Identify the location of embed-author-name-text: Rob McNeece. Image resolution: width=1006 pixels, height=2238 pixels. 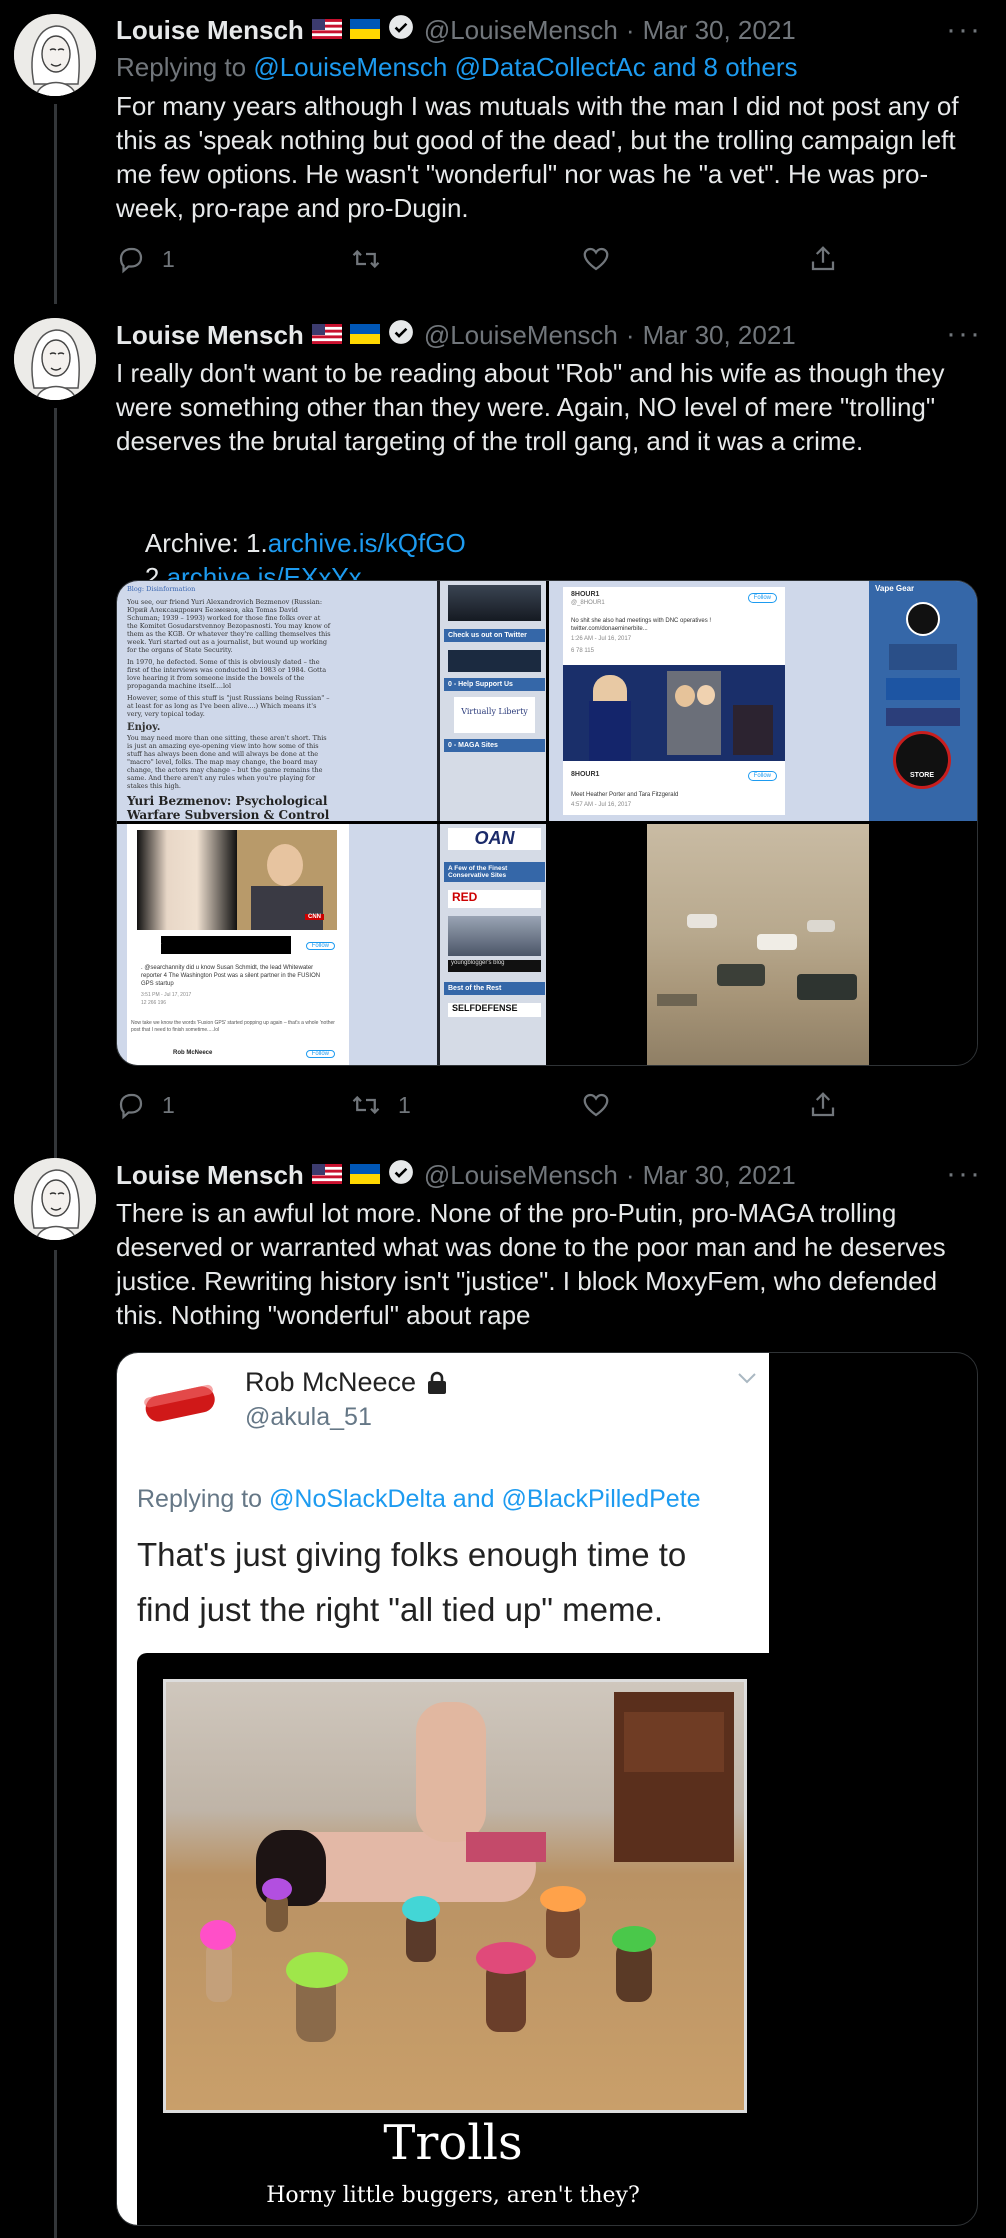
(331, 1382).